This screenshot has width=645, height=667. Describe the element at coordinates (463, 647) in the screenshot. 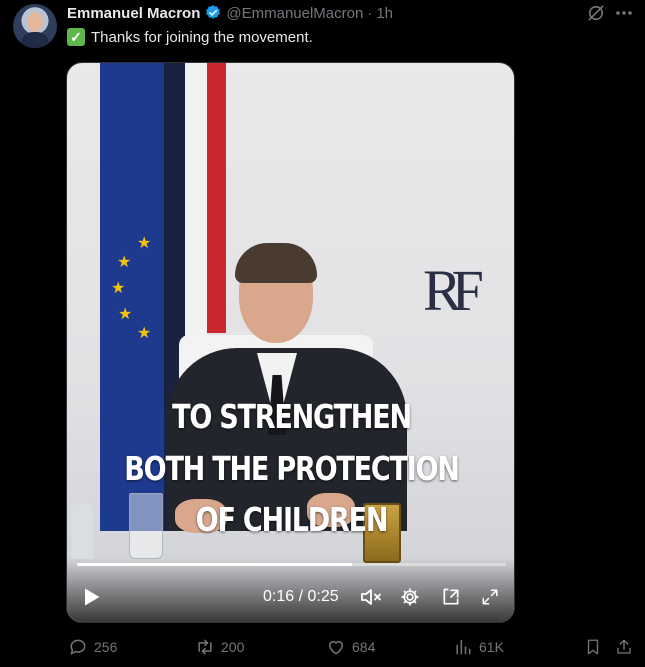

I see `views-icon` at that location.